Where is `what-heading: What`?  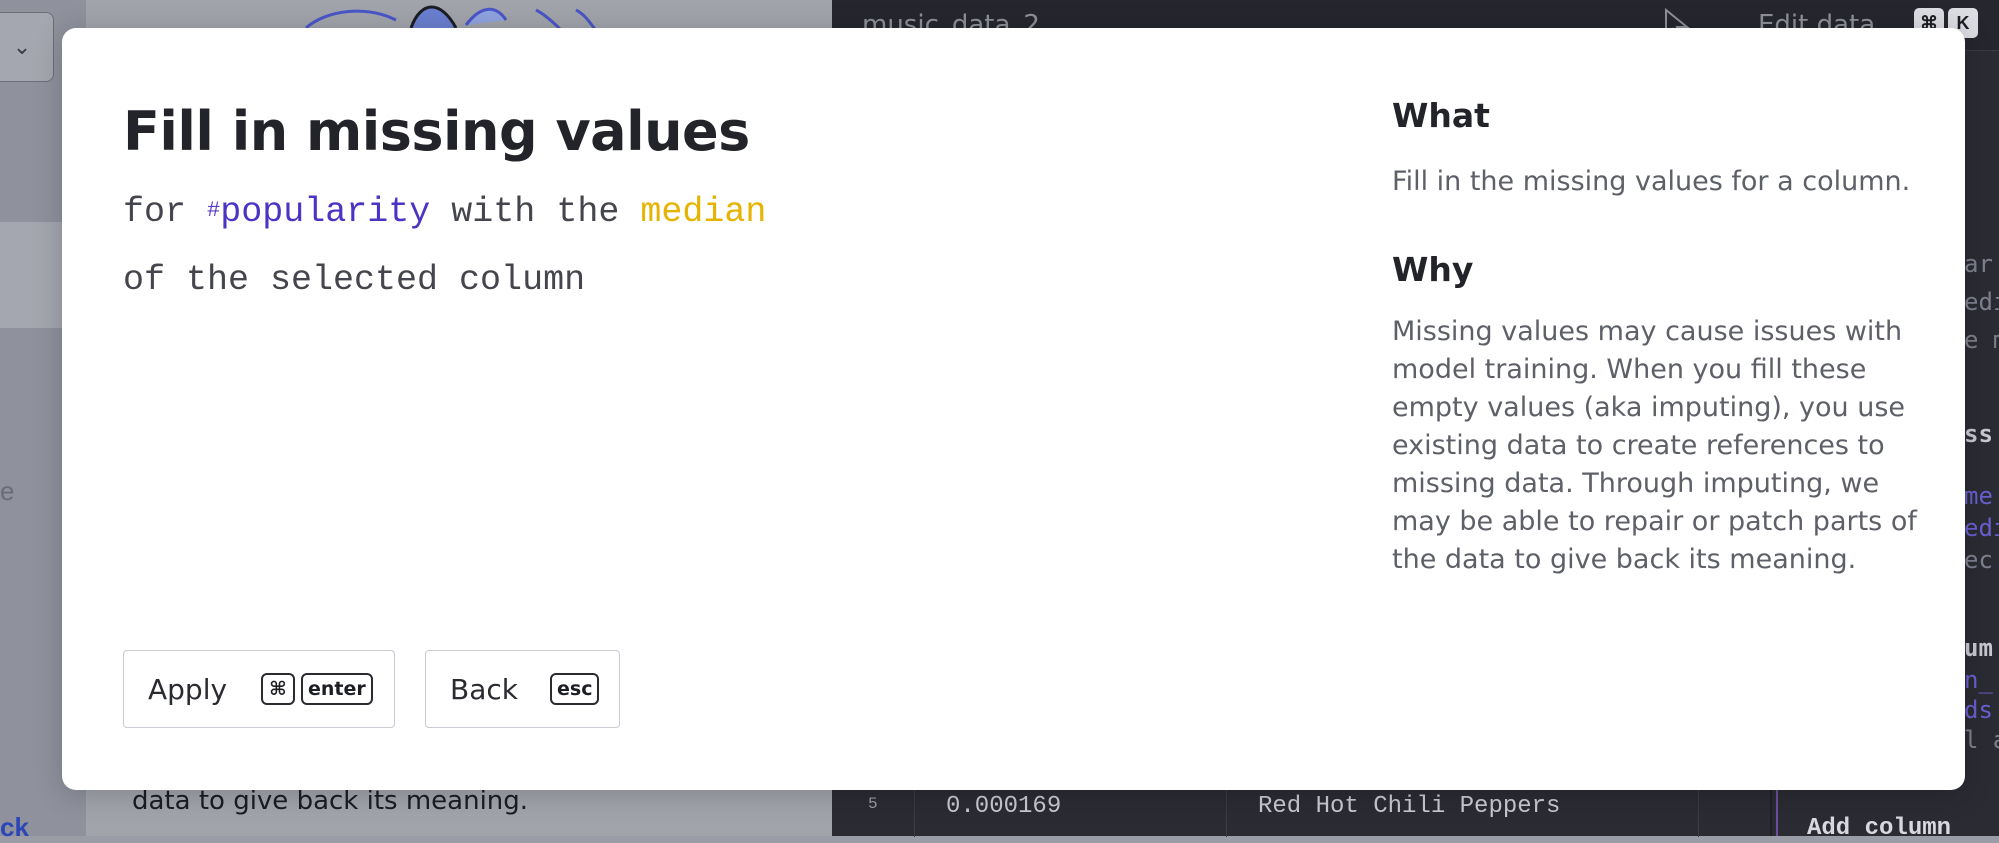 what-heading: What is located at coordinates (1441, 115).